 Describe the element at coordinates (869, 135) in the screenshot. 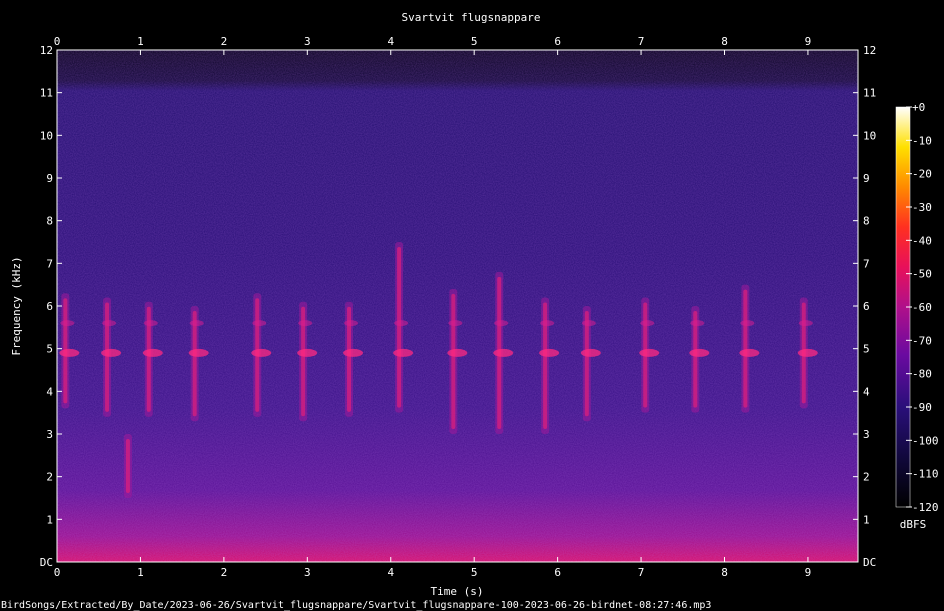

I see `y-tick-label-right: 10` at that location.